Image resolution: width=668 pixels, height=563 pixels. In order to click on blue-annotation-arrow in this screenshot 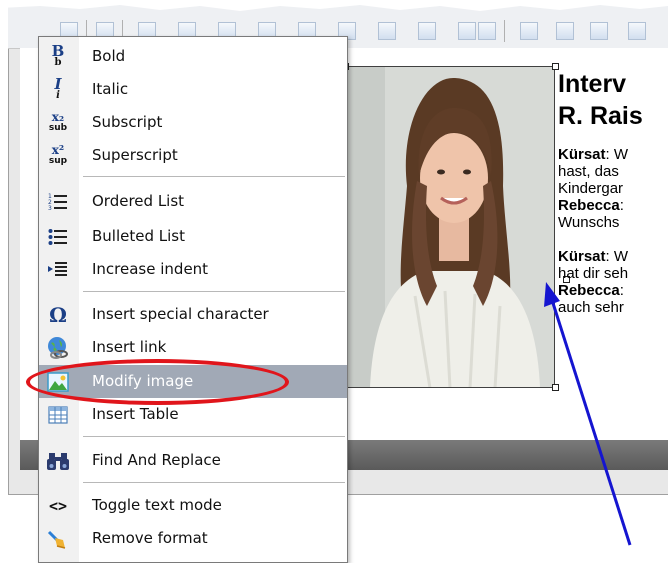, I will do `click(588, 414)`.